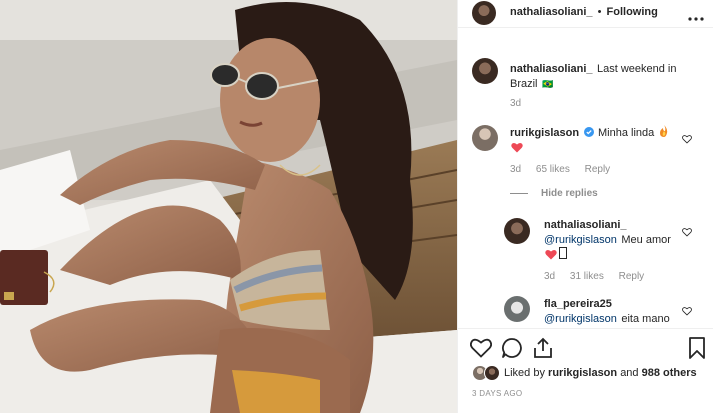 This screenshot has width=713, height=413. Describe the element at coordinates (485, 138) in the screenshot. I see `comment-avatar-rurik` at that location.